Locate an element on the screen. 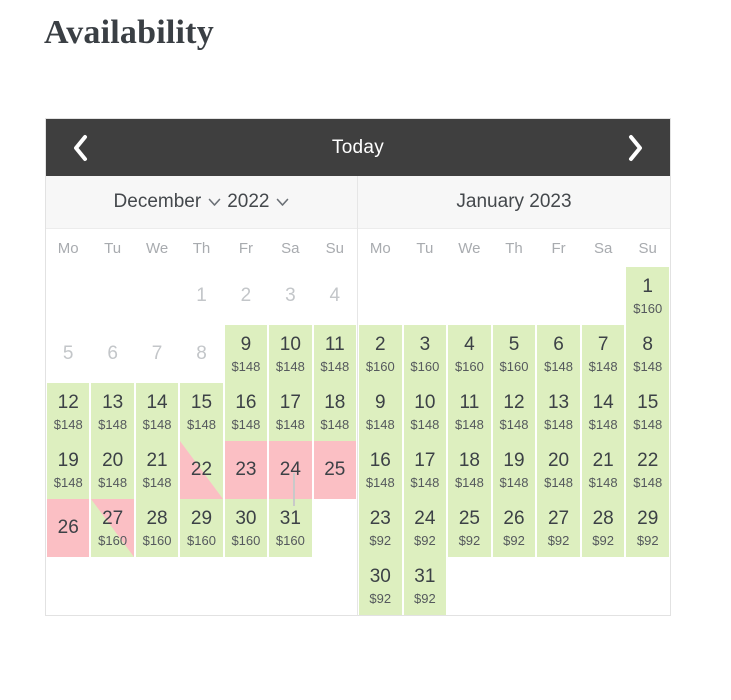 The width and height of the screenshot is (731, 700). prev-month-button is located at coordinates (80, 147).